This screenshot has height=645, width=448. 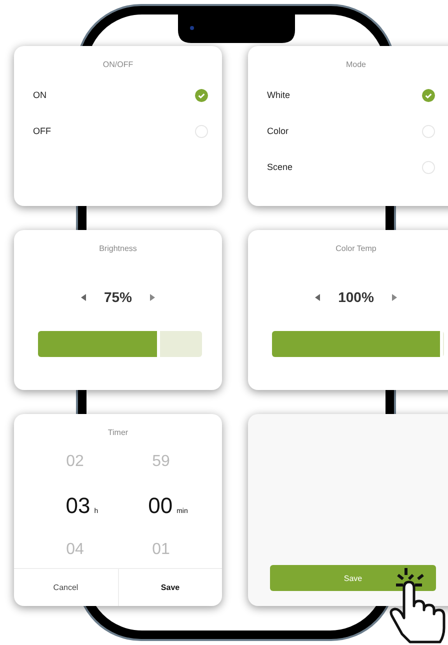 What do you see at coordinates (170, 587) in the screenshot?
I see `save-button: Save` at bounding box center [170, 587].